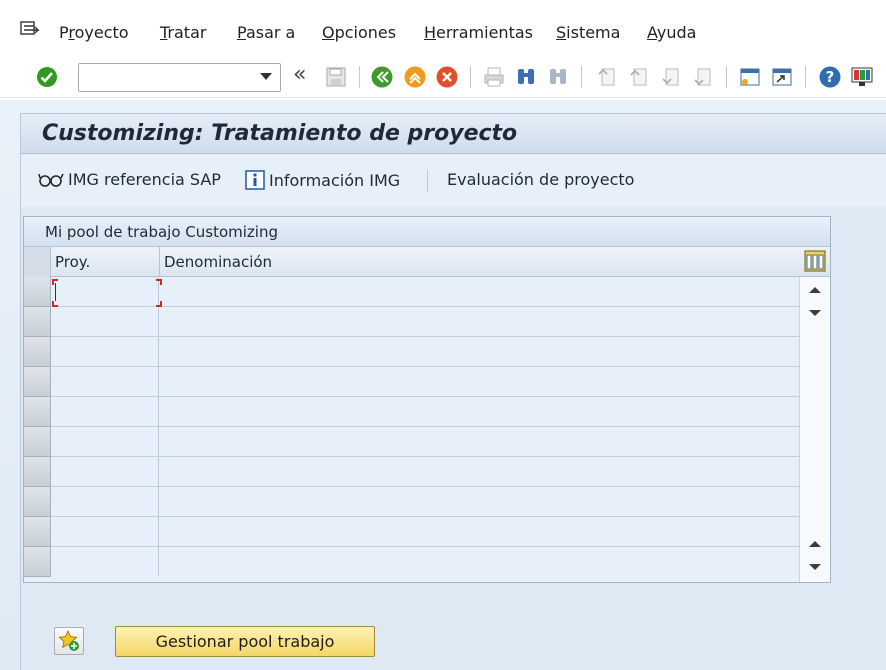 The width and height of the screenshot is (886, 670). I want to click on menu-tratar: Tratar, so click(183, 32).